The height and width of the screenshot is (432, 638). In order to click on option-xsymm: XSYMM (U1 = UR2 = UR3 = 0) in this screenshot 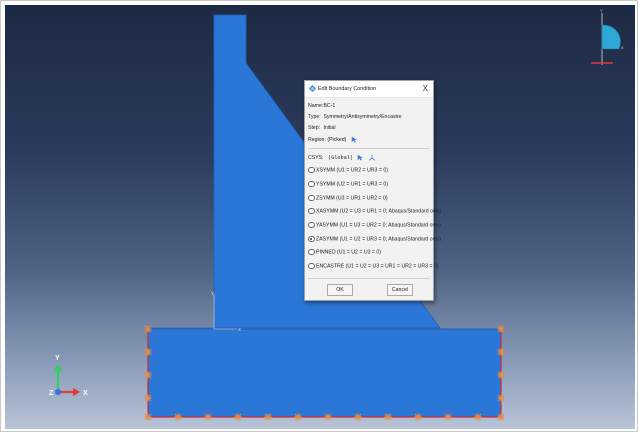, I will do `click(348, 170)`.